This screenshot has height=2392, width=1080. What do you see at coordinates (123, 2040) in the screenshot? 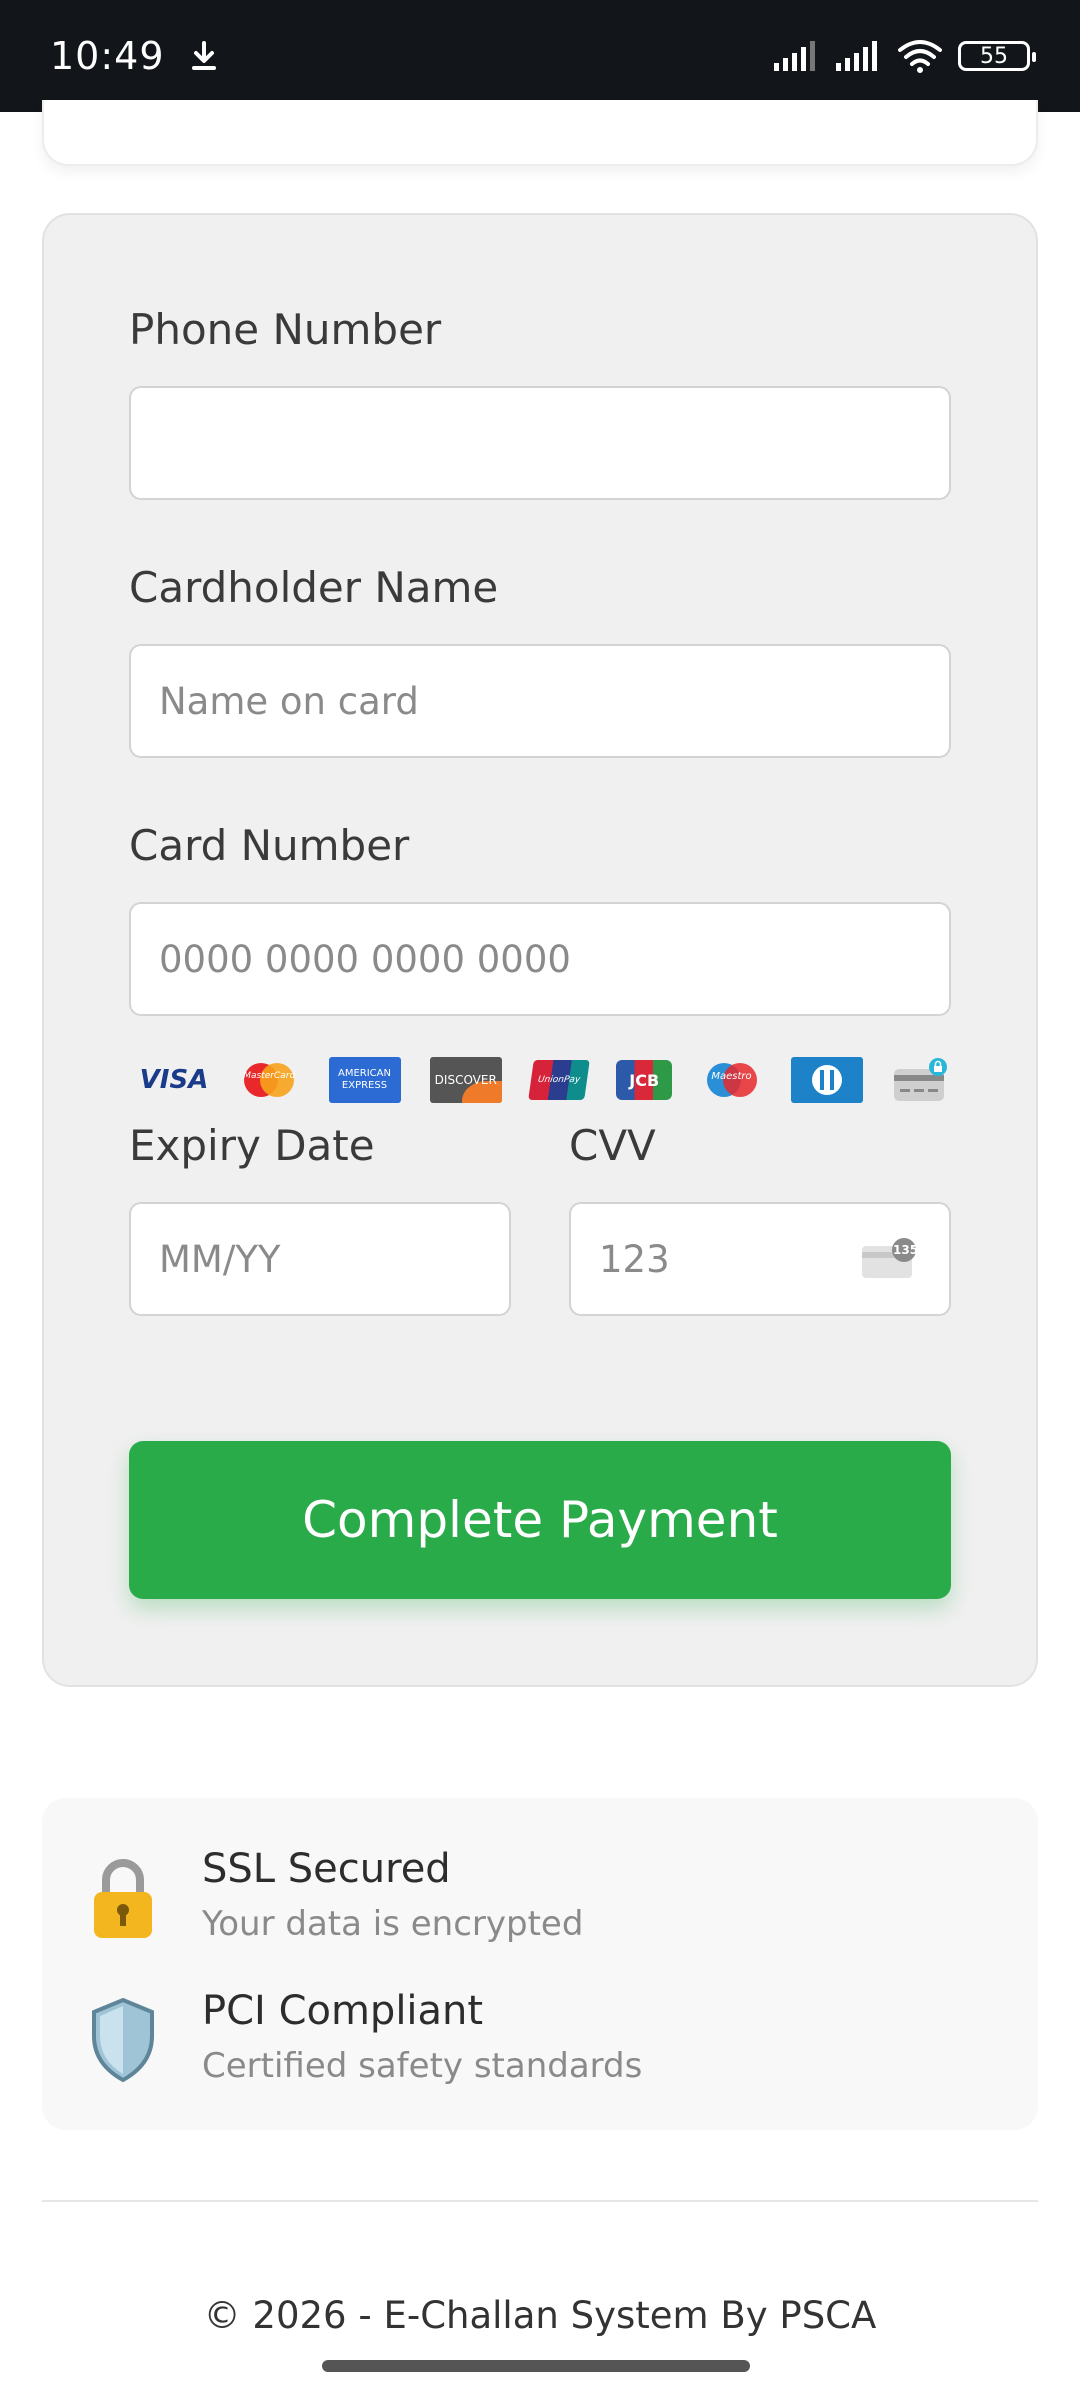
I see `shield-icon` at bounding box center [123, 2040].